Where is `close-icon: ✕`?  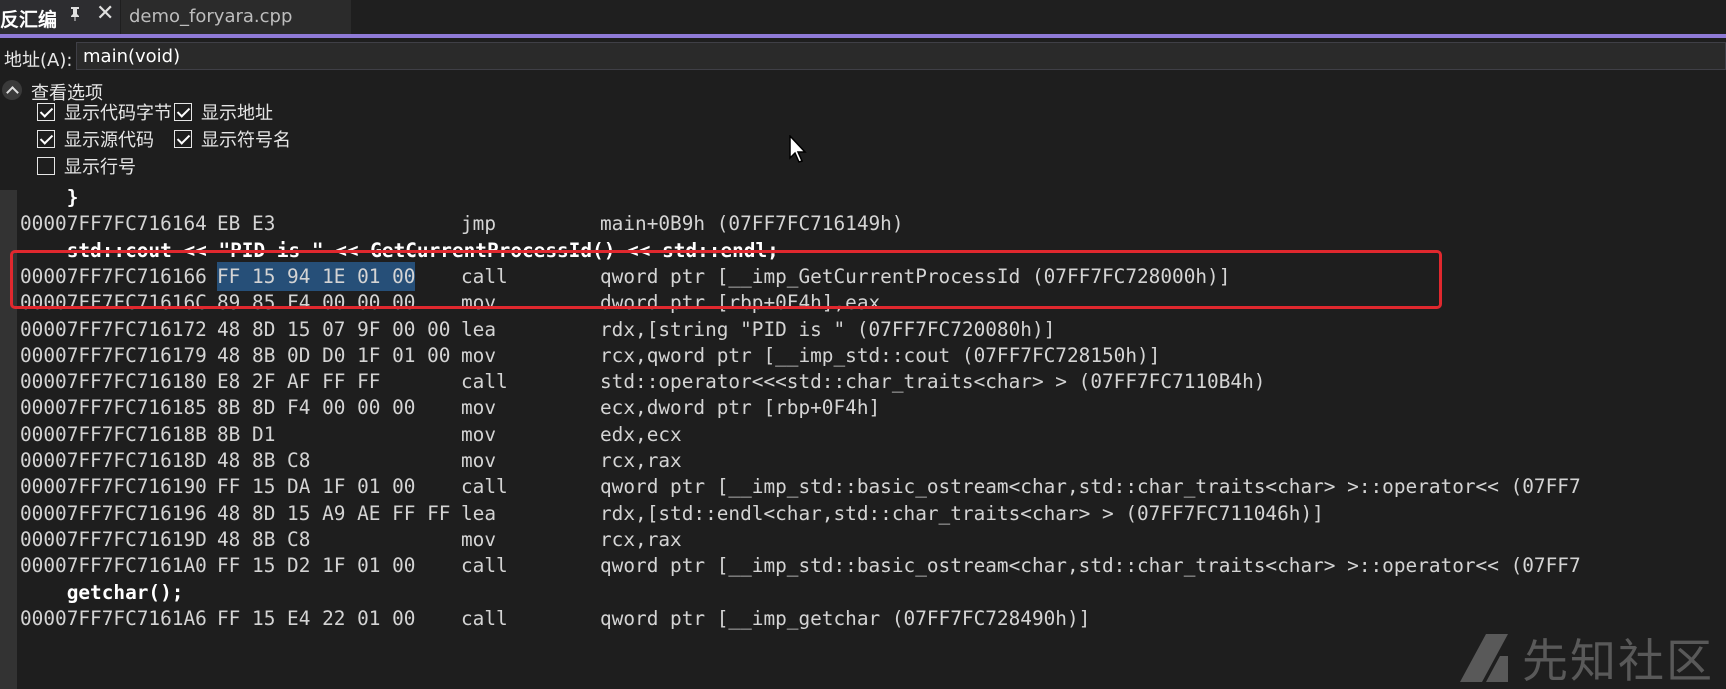
close-icon: ✕ is located at coordinates (105, 14).